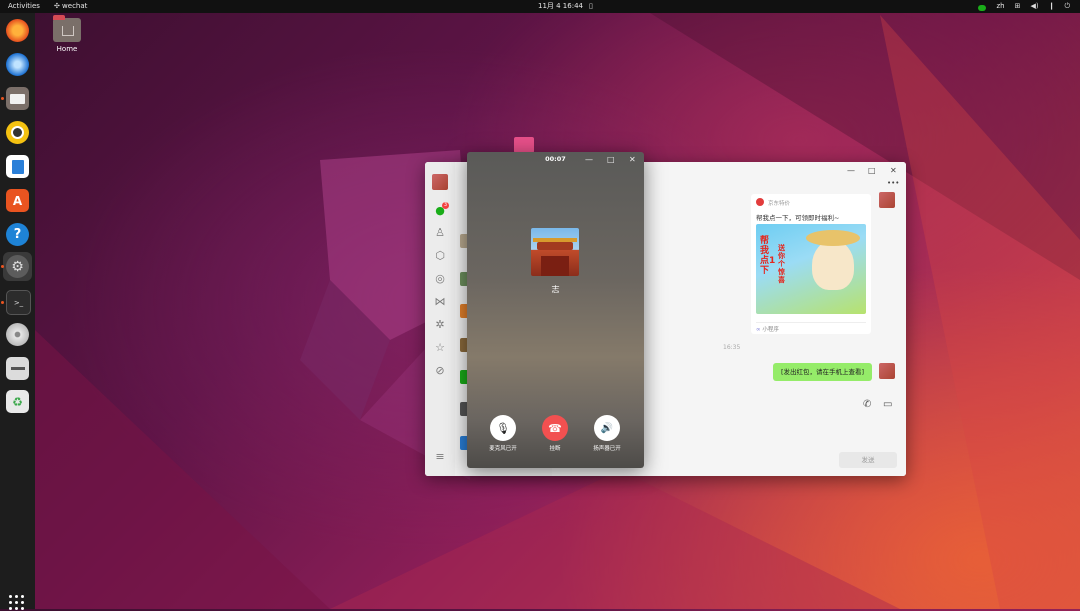 The image size is (1080, 611). Describe the element at coordinates (887, 371) in the screenshot. I see `my-avatar` at that location.